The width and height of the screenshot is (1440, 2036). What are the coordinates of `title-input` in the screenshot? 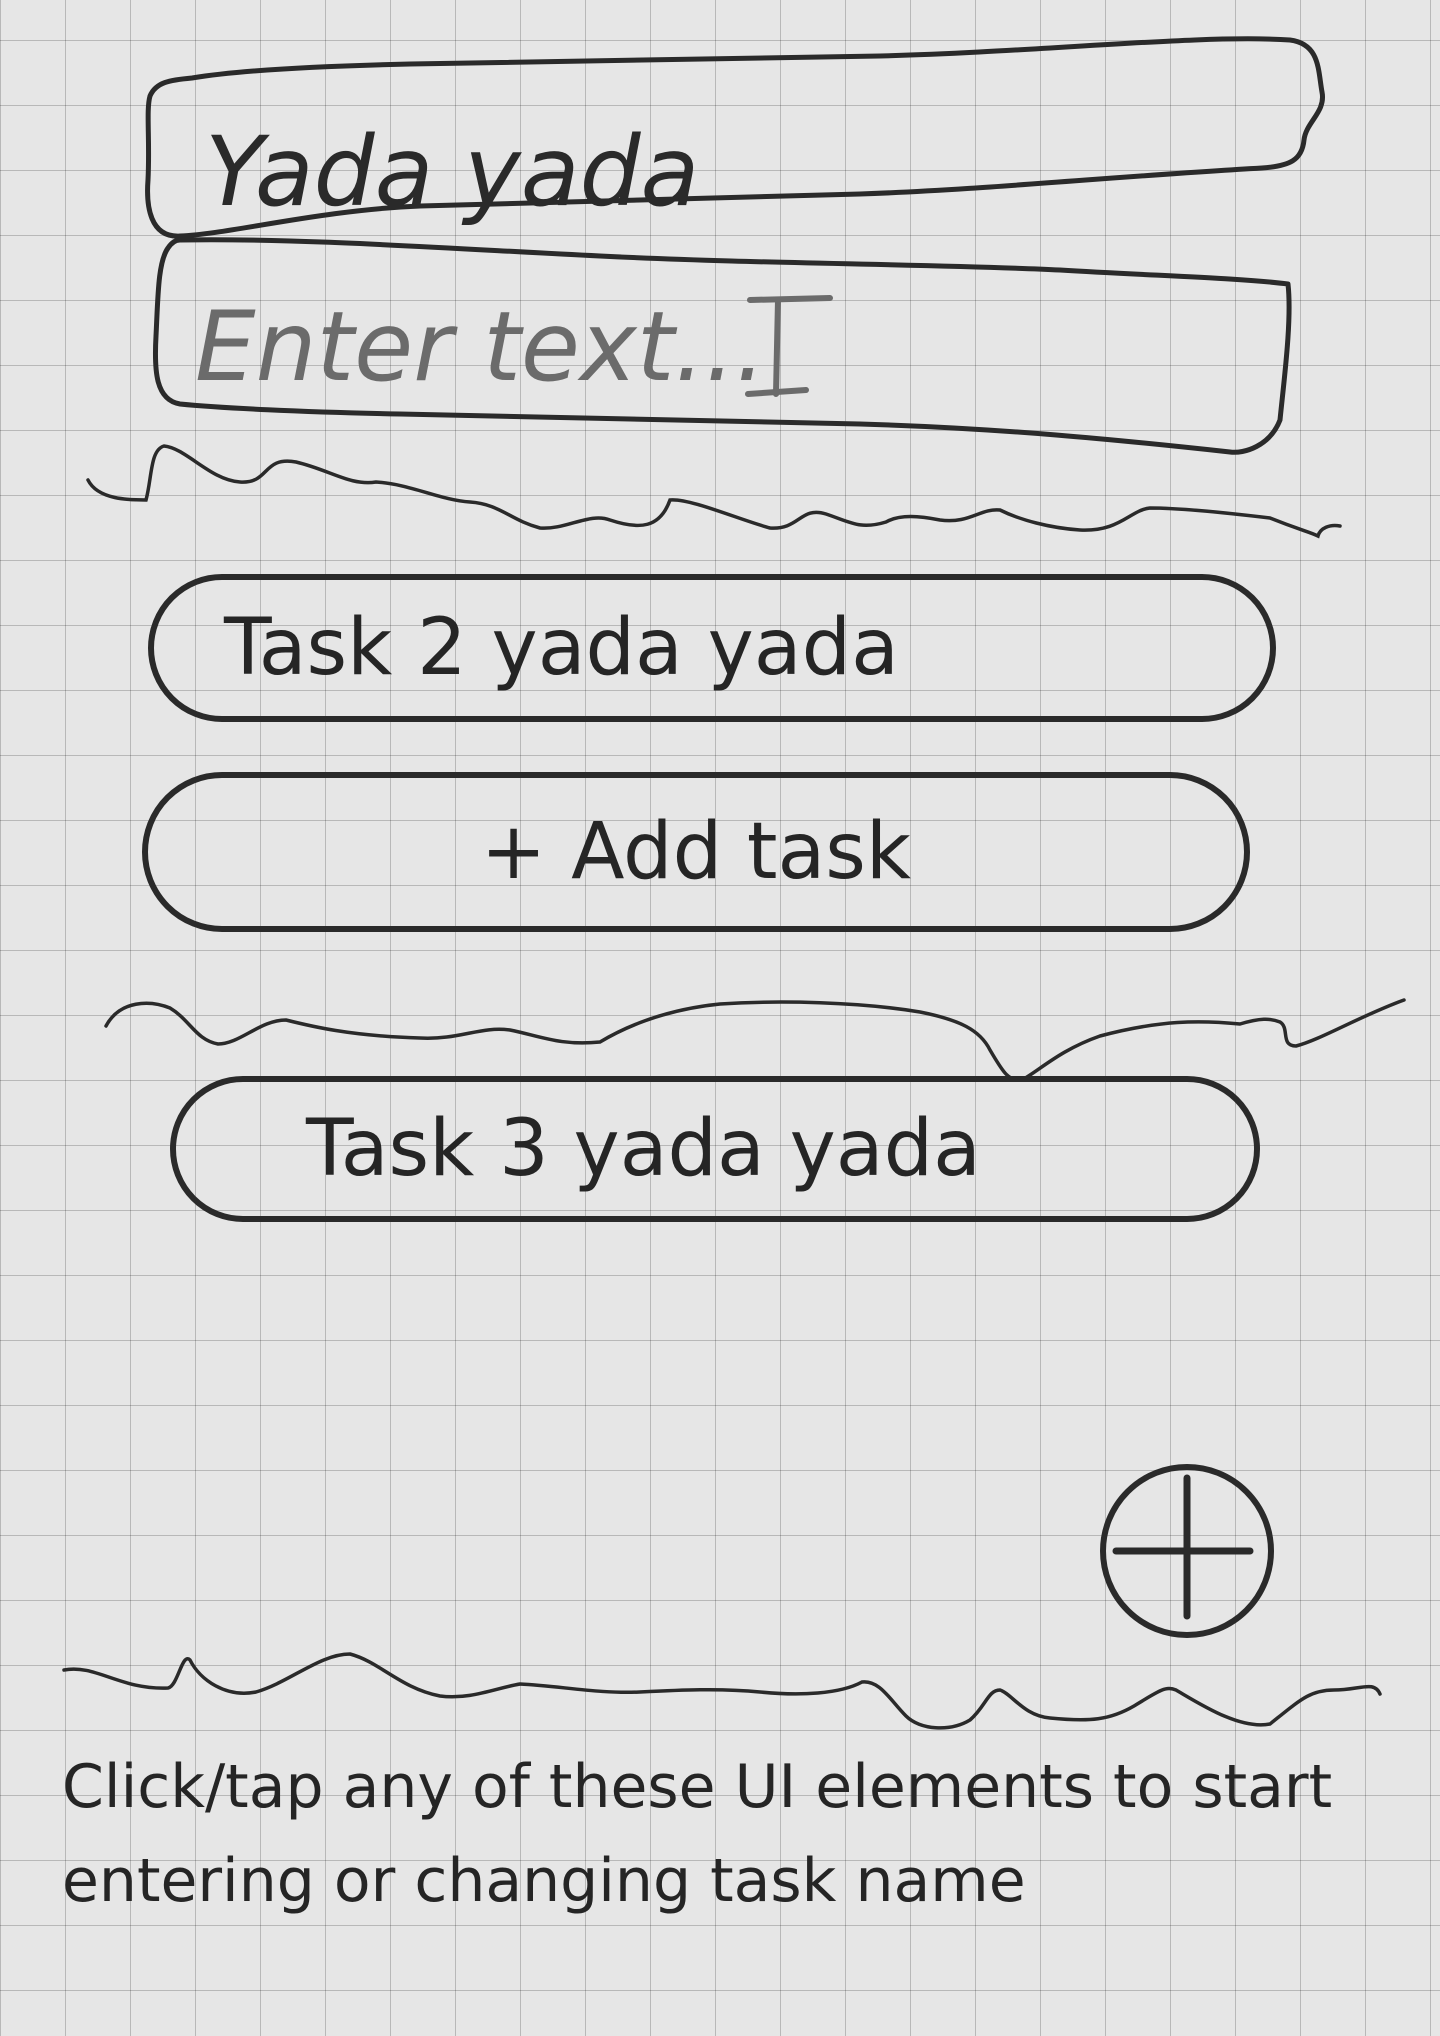 It's located at (735, 145).